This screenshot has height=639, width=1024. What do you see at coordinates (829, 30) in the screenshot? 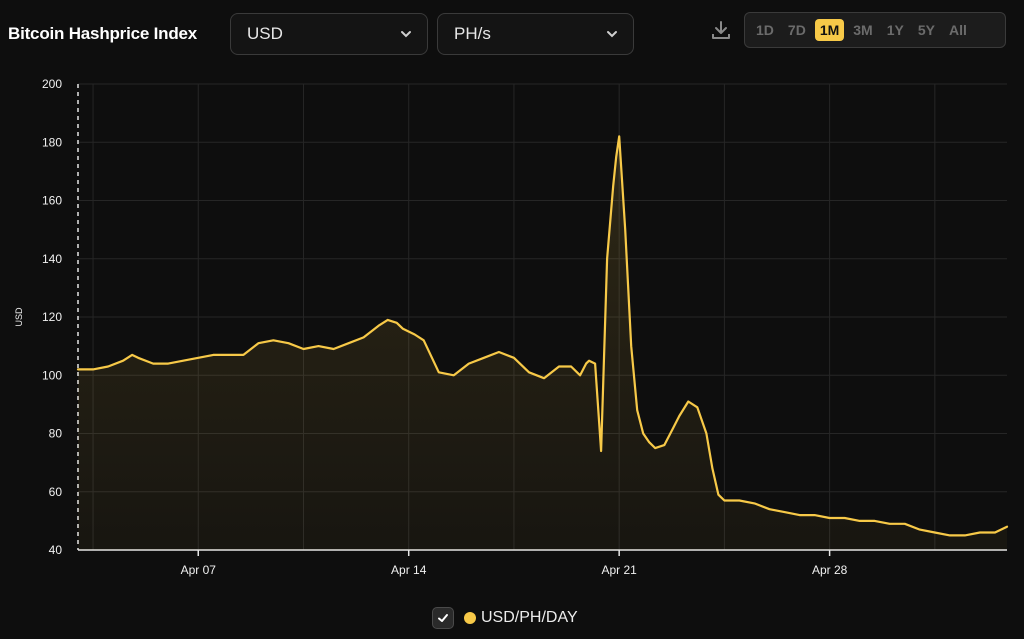
I see `range-button-1m: 1M` at bounding box center [829, 30].